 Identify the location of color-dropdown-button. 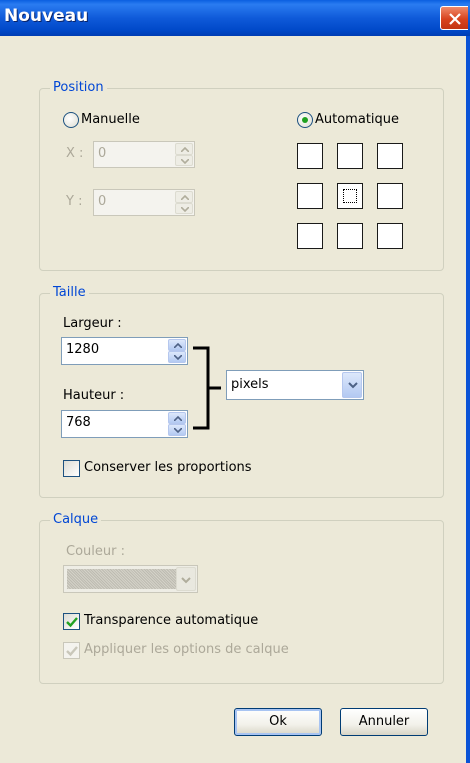
(186, 579).